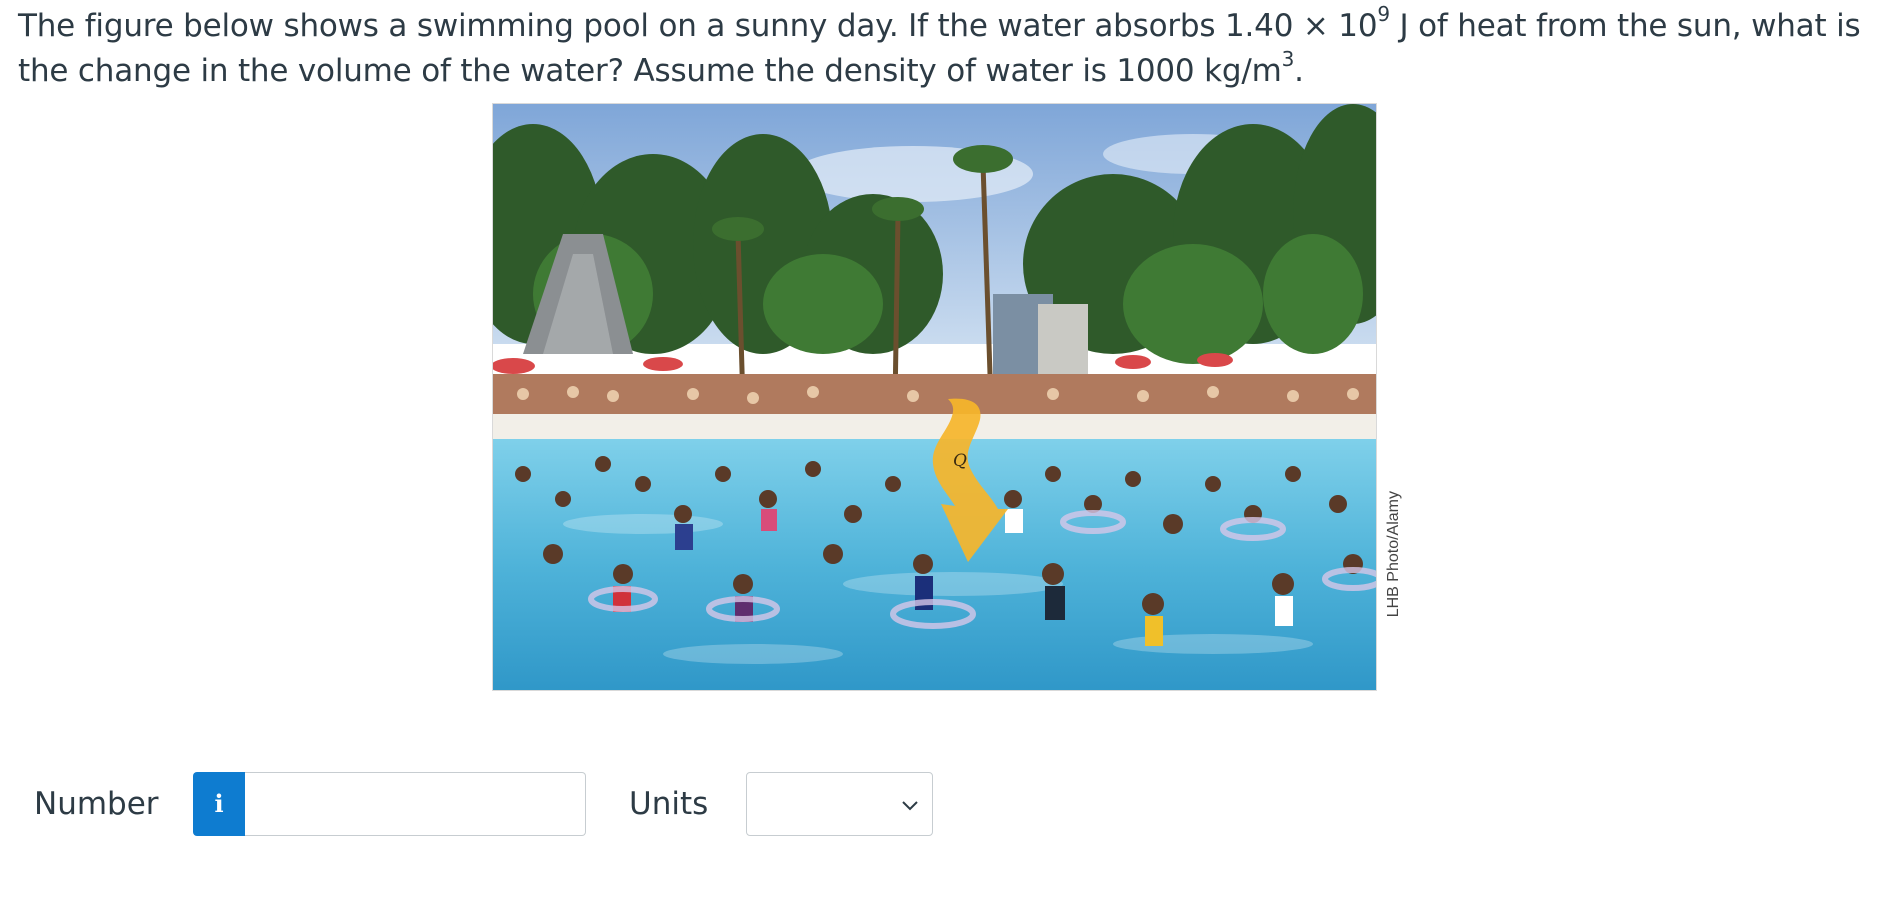  What do you see at coordinates (1383, 13) in the screenshot?
I see `exponent-1: 9` at bounding box center [1383, 13].